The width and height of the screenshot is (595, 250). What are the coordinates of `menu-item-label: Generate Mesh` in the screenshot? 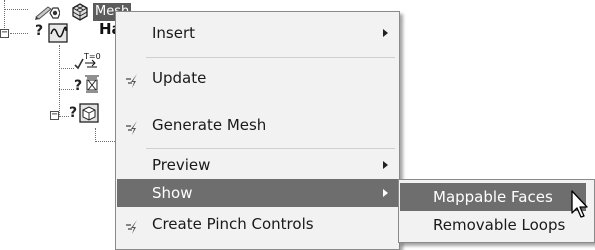 It's located at (209, 125).